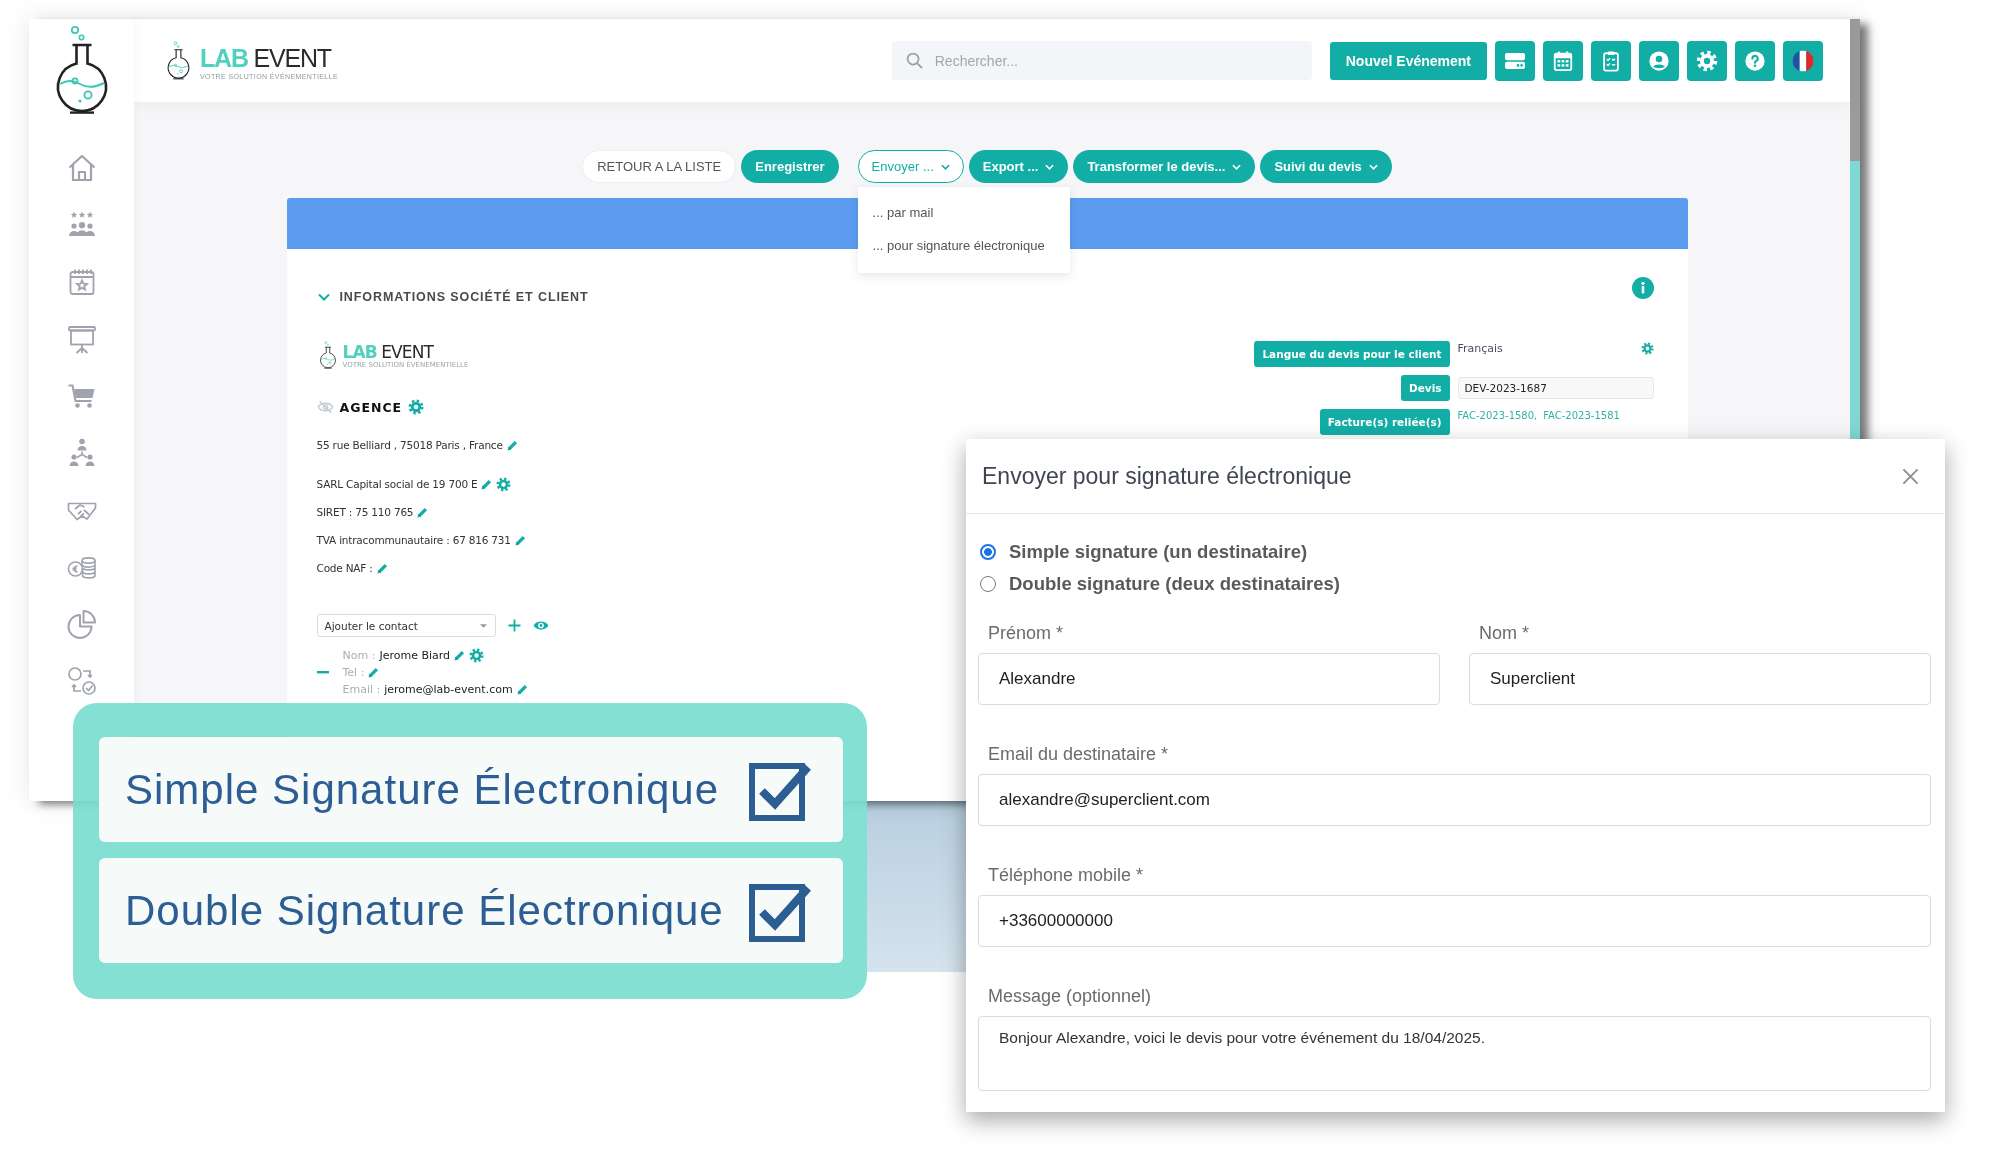 The width and height of the screenshot is (2000, 1168). What do you see at coordinates (424, 910) in the screenshot?
I see `feature-label: Double Signature Électronique` at bounding box center [424, 910].